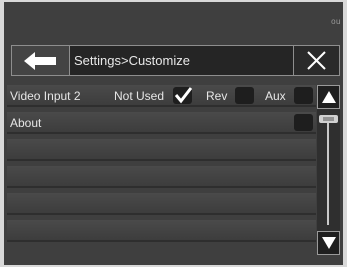  What do you see at coordinates (45, 96) in the screenshot?
I see `row-label: Video Input 2` at bounding box center [45, 96].